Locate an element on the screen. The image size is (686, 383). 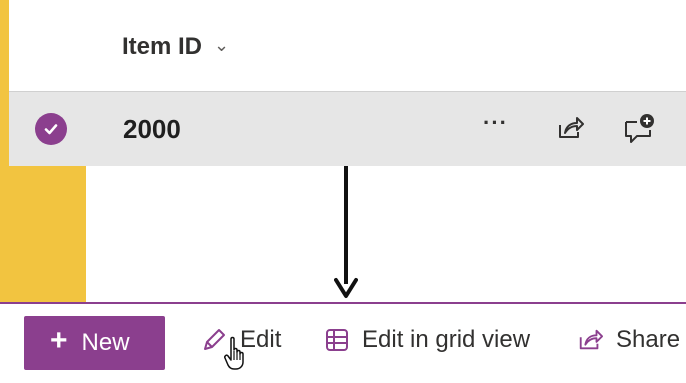
share-button-label: Share is located at coordinates (648, 339).